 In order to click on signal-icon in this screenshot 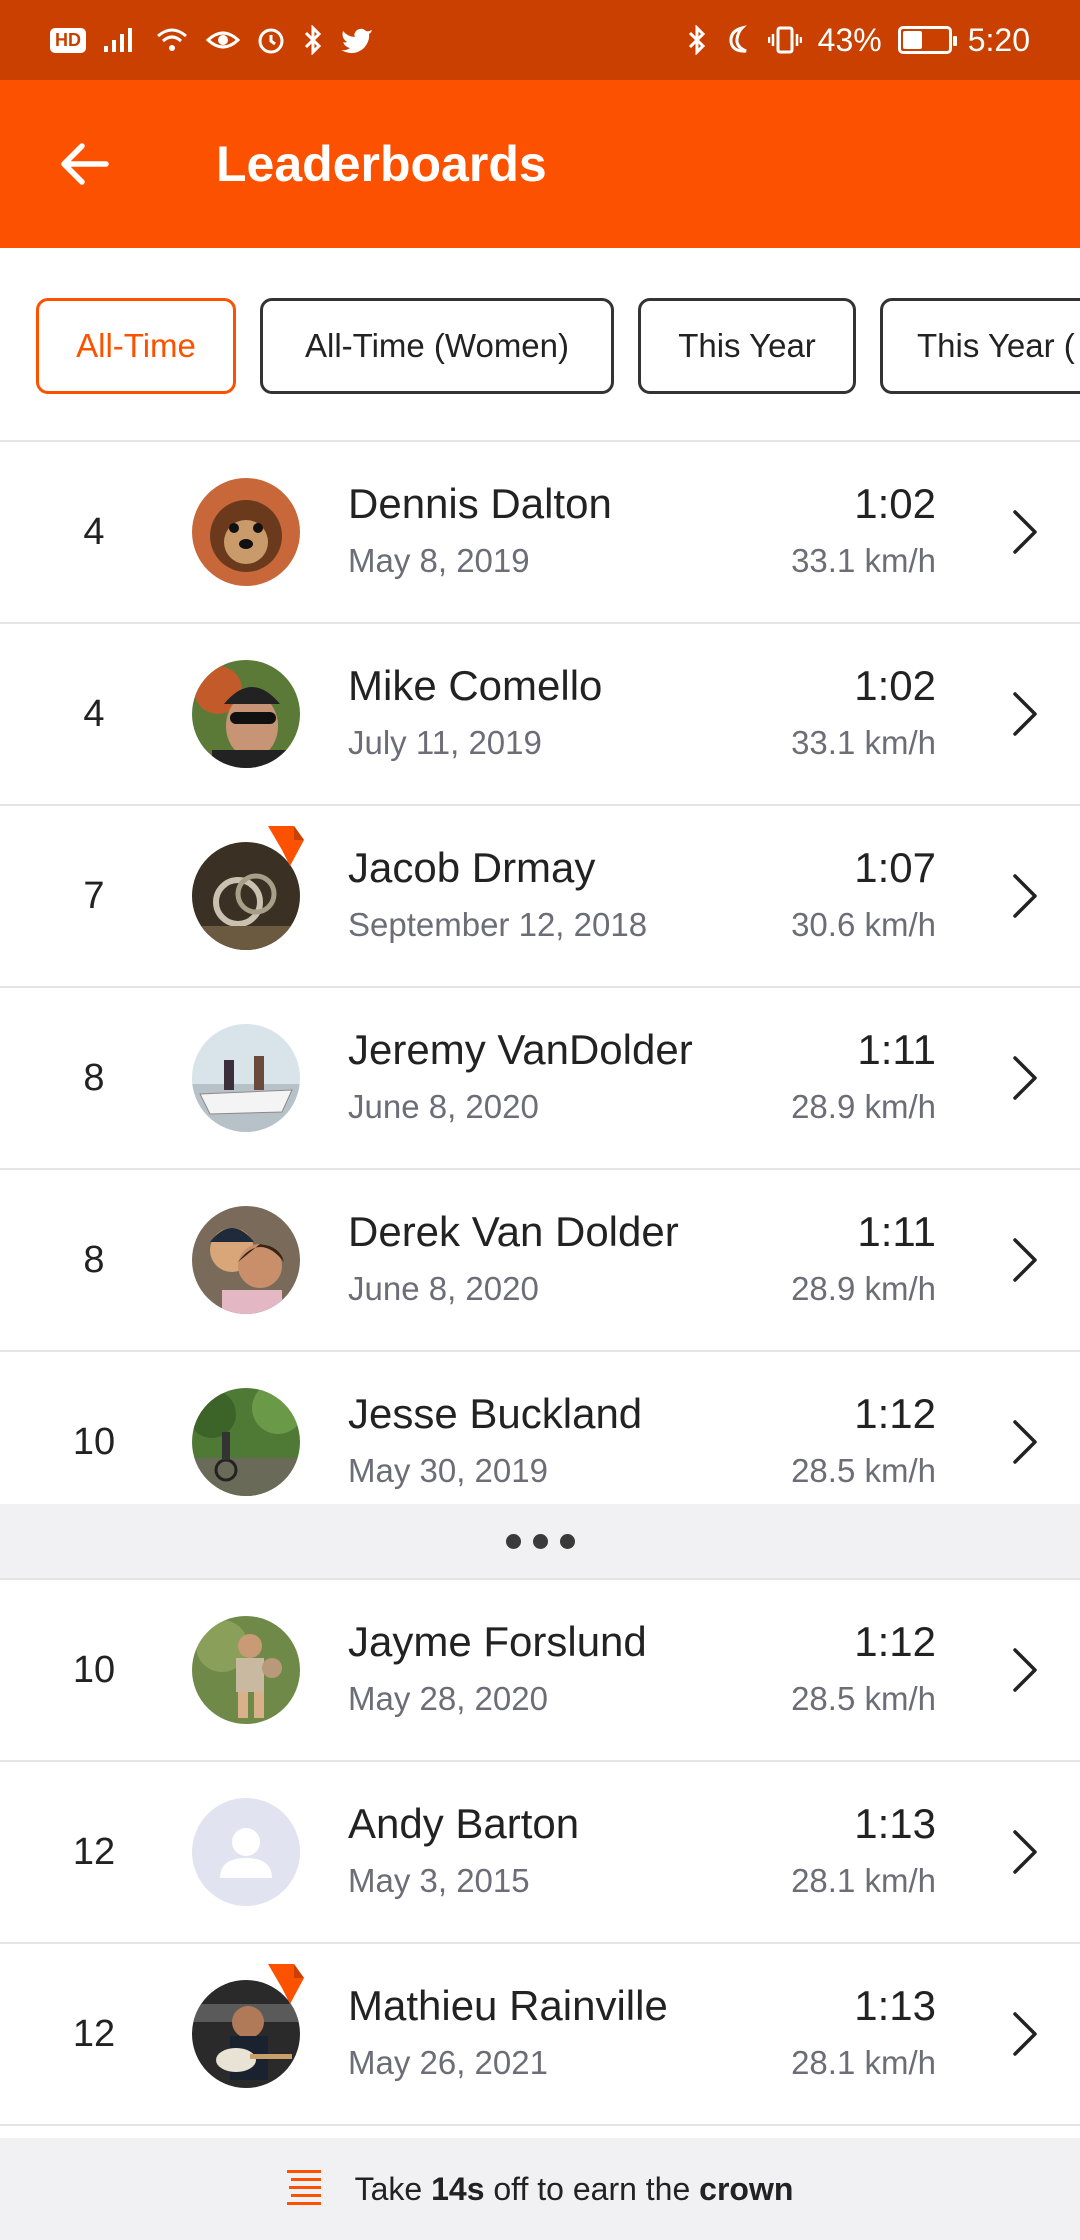, I will do `click(118, 40)`.